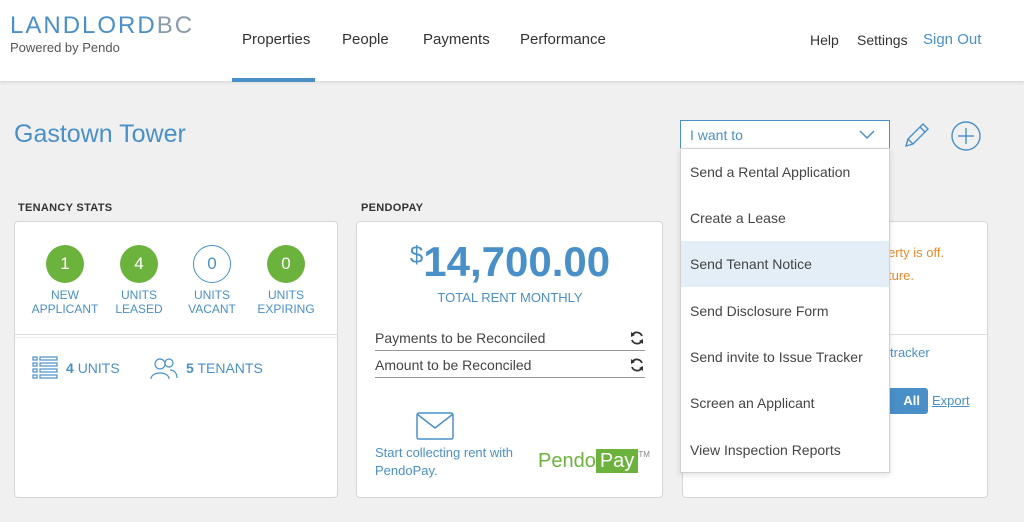 The image size is (1024, 522). What do you see at coordinates (882, 40) in the screenshot?
I see `settings-link: Settings` at bounding box center [882, 40].